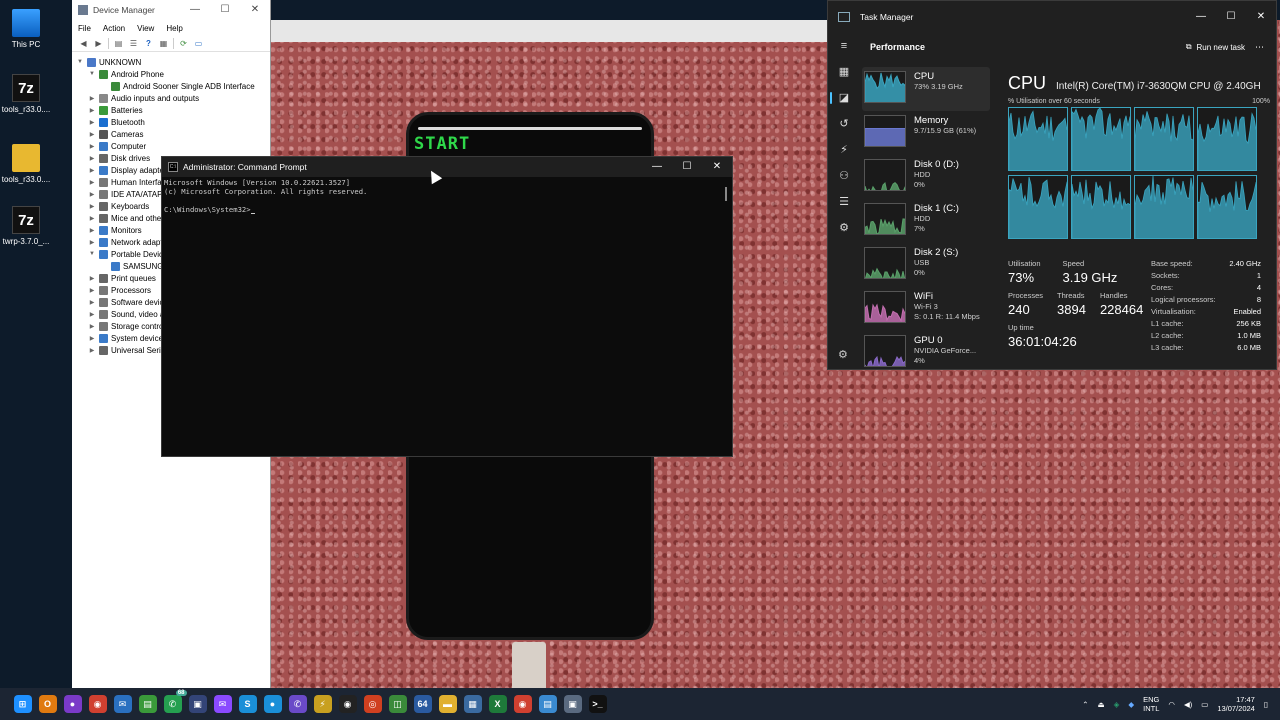 The image size is (1280, 720). I want to click on maximize-button: ☐, so click(1231, 17).